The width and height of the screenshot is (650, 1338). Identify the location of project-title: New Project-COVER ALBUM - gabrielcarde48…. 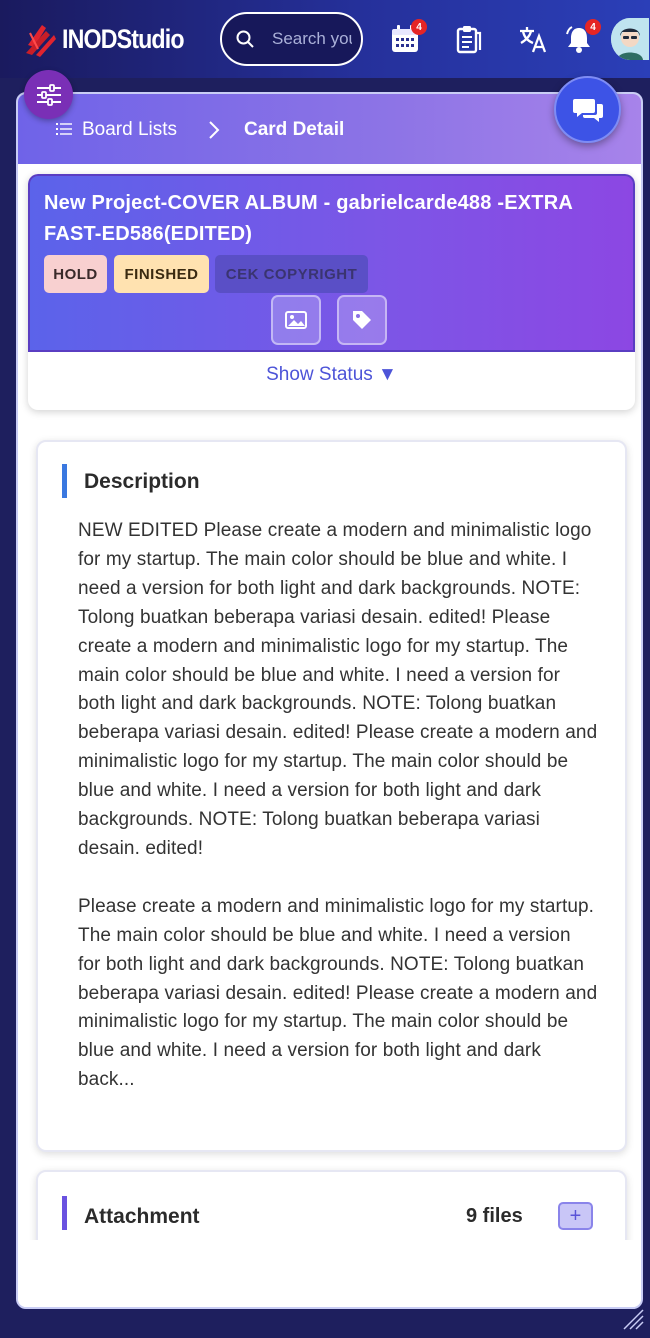
(308, 218).